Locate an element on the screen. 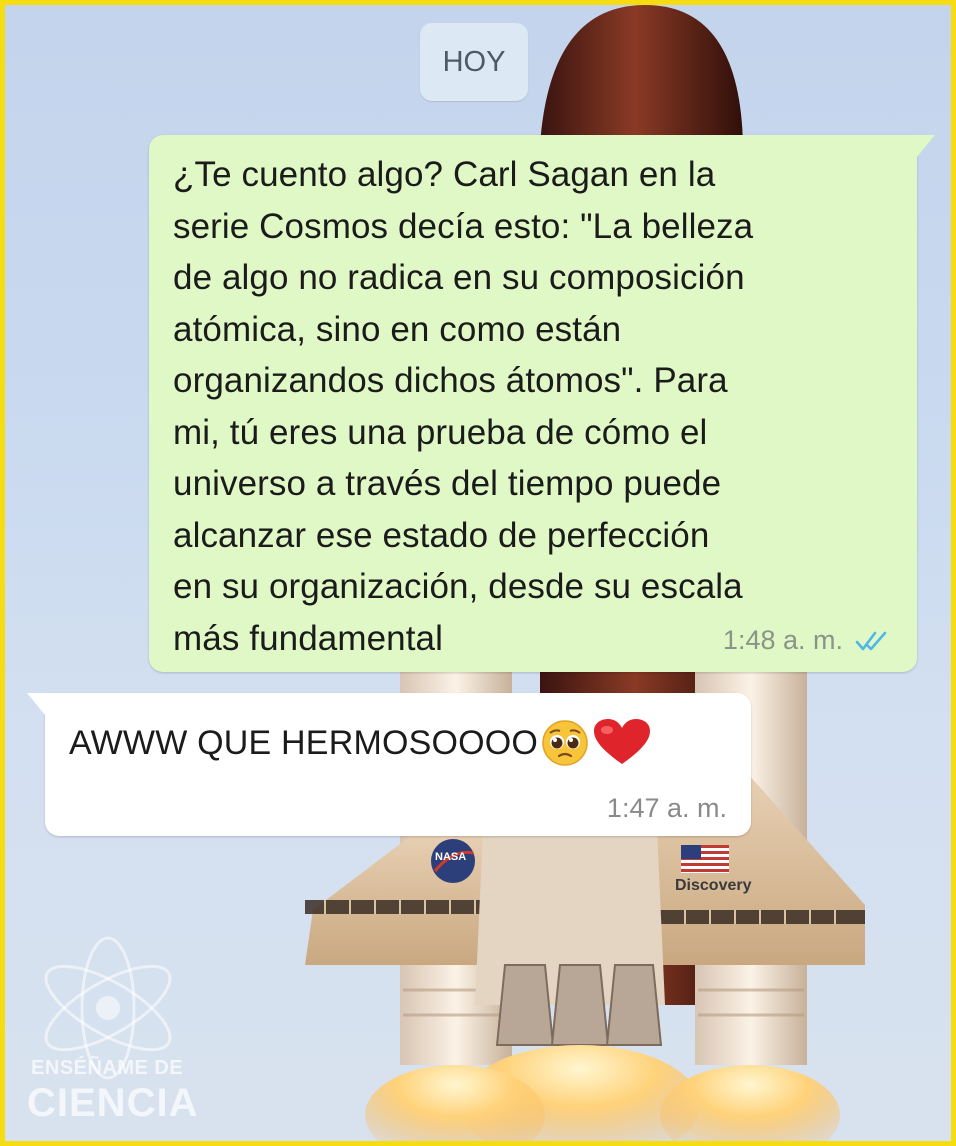 The image size is (956, 1146). pleading-face-icon is located at coordinates (565, 743).